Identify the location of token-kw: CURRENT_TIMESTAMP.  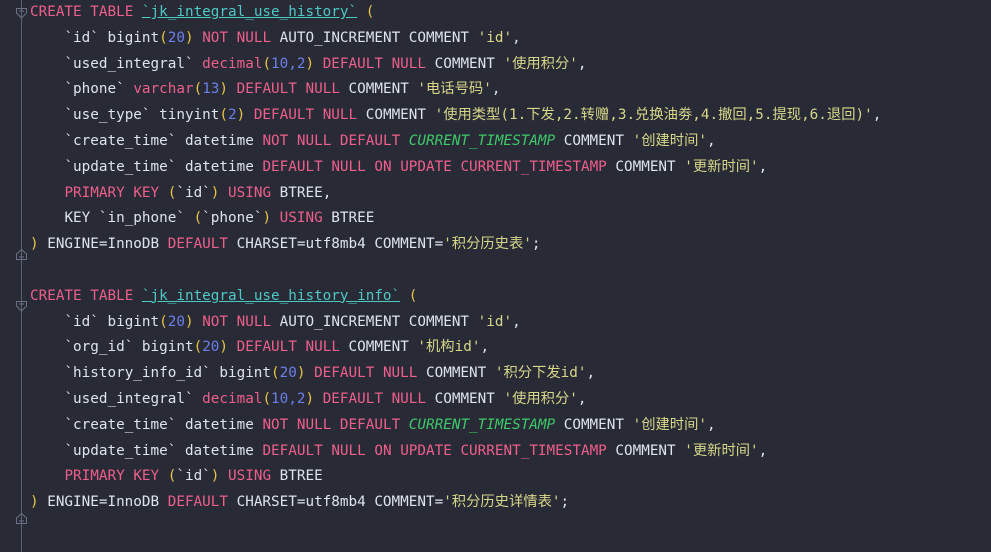
(533, 450).